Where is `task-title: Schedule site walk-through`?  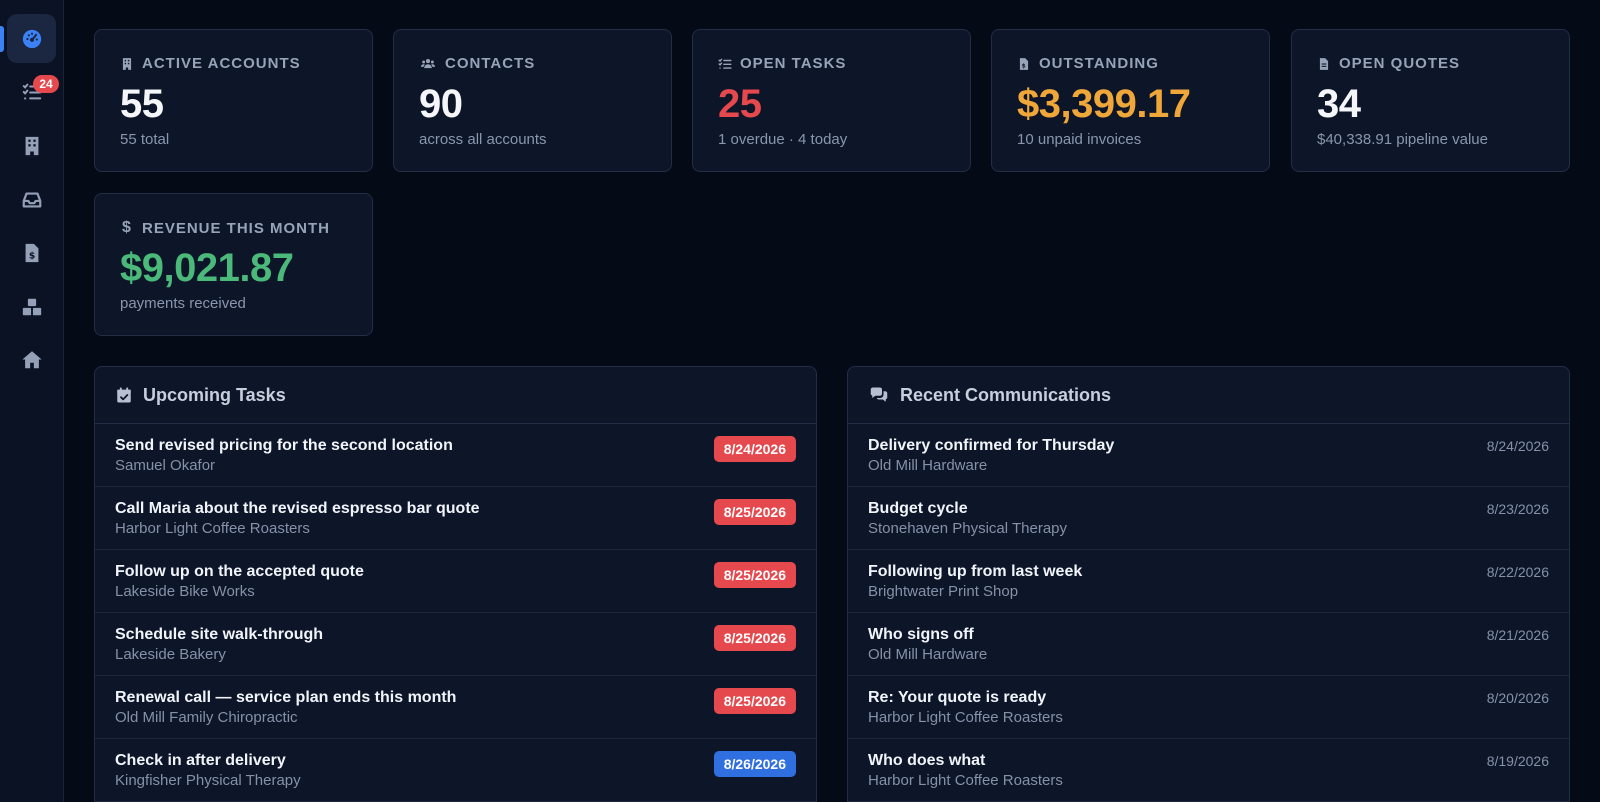
task-title: Schedule site walk-through is located at coordinates (219, 634).